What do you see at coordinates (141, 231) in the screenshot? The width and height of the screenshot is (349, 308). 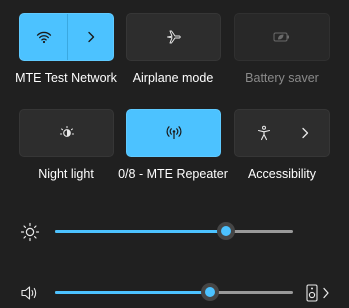 I see `brightness-fill` at bounding box center [141, 231].